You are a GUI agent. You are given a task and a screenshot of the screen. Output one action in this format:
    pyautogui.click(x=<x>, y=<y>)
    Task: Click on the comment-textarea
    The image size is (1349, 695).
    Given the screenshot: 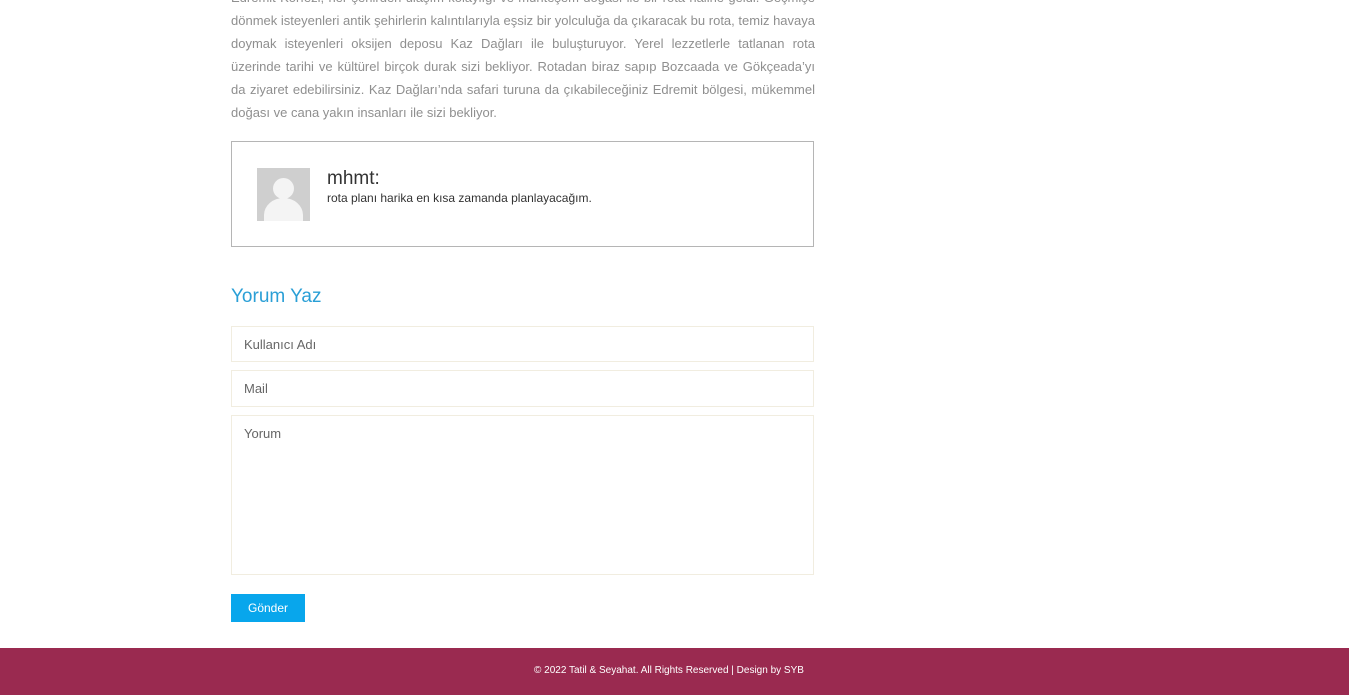 What is the action you would take?
    pyautogui.click(x=522, y=495)
    